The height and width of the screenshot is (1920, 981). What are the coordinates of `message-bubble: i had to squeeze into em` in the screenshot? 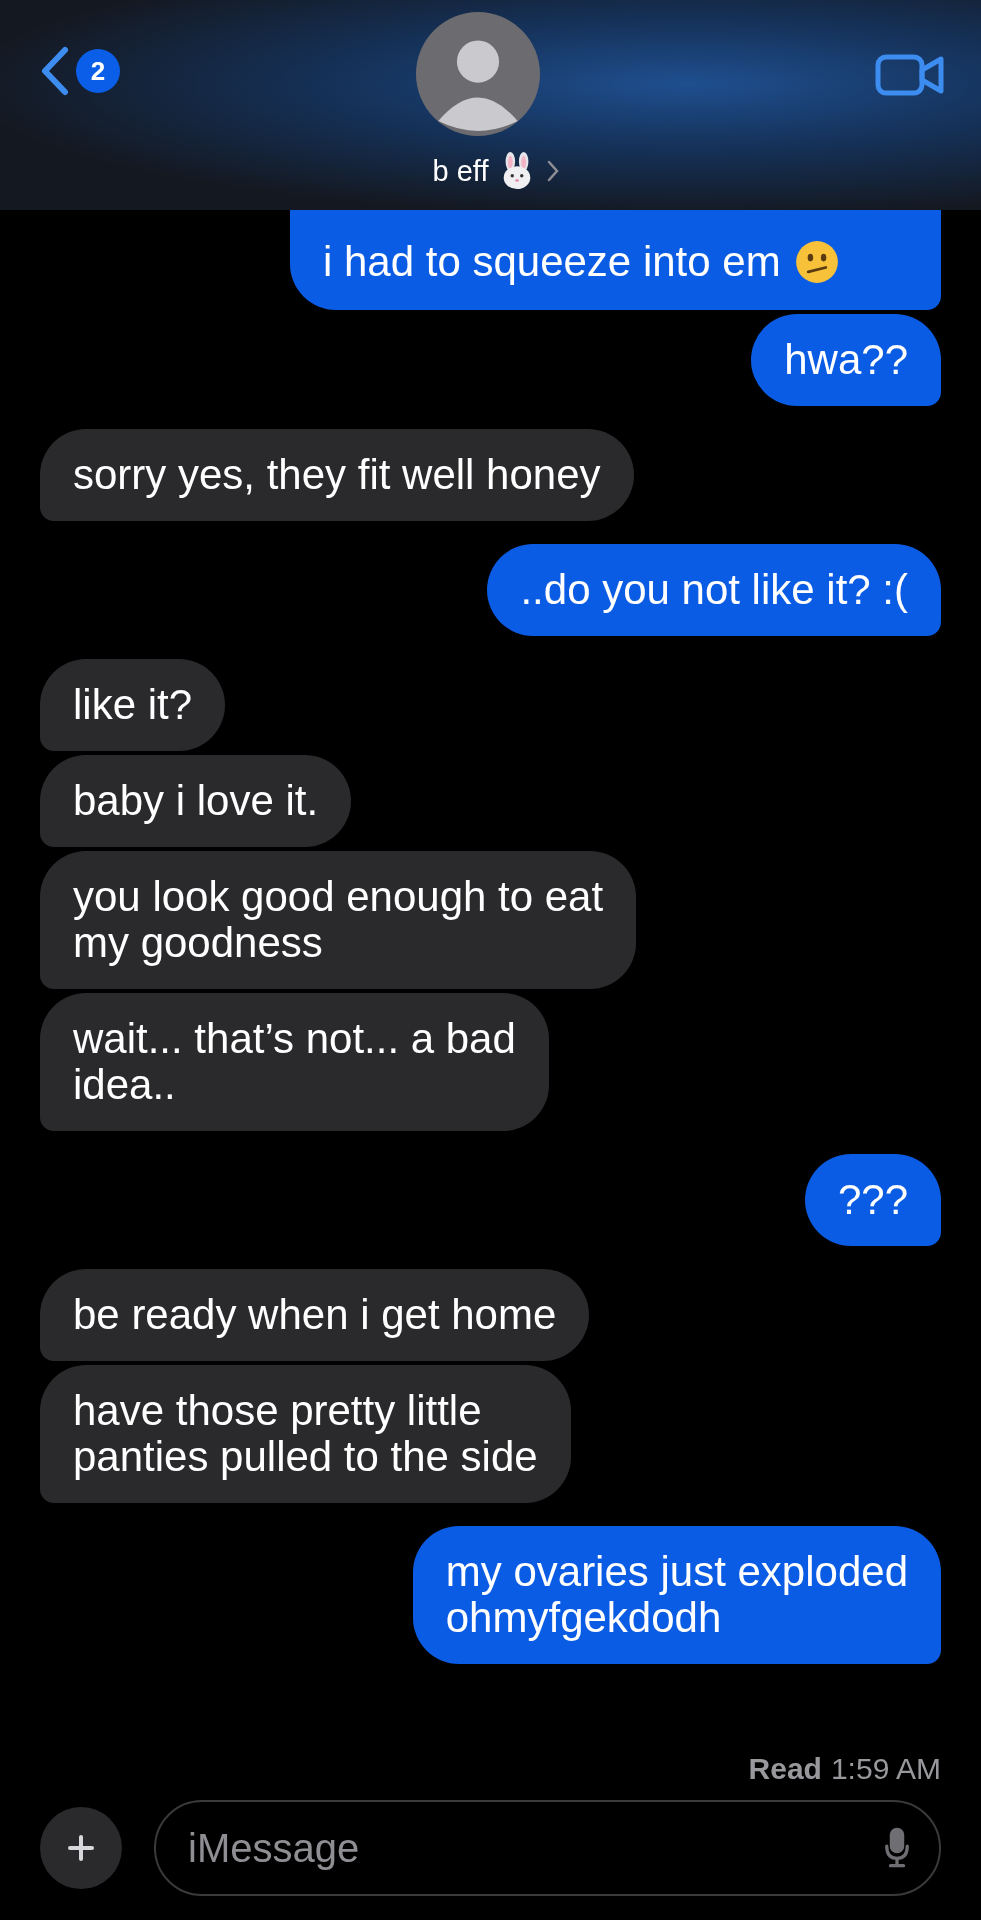 It's located at (615, 260).